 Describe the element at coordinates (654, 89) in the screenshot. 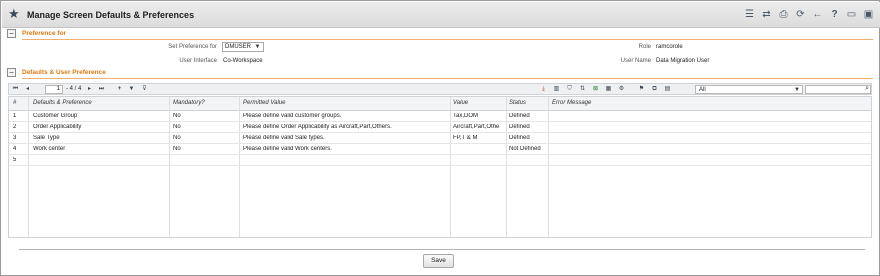

I see `group-icon: ⧉` at that location.